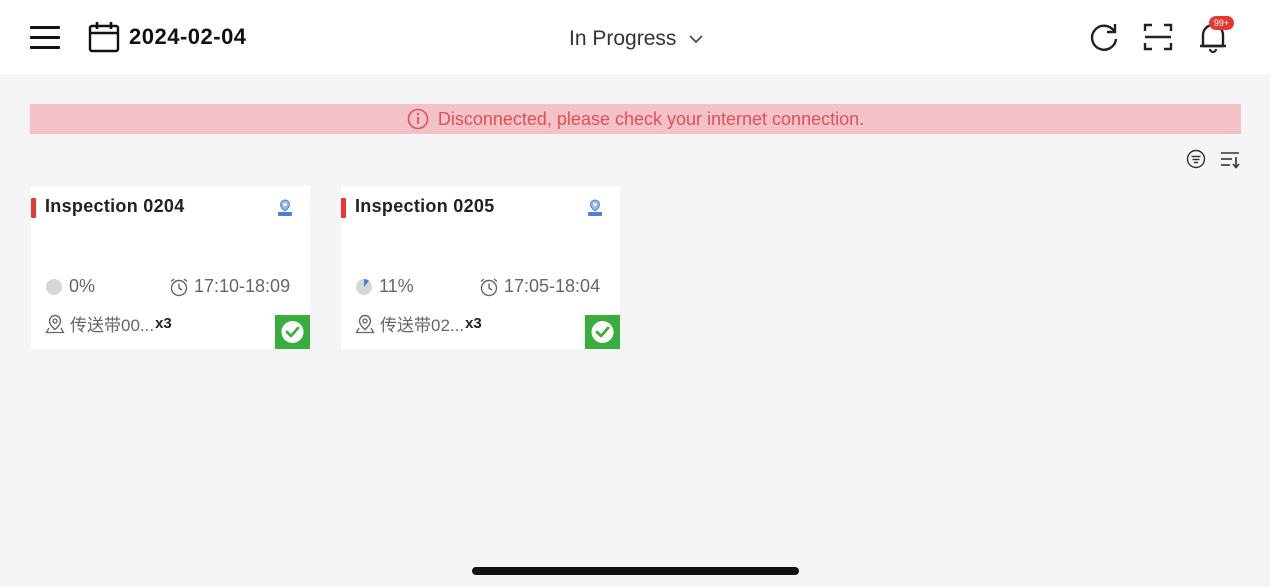  I want to click on task-location: 传送带02... x3, so click(418, 323).